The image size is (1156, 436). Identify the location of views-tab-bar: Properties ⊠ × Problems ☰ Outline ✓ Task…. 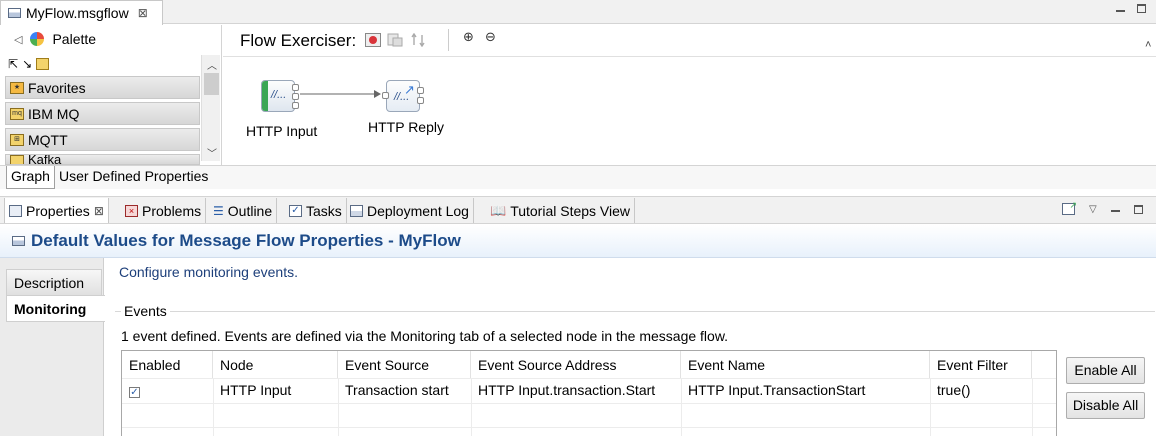
(578, 210).